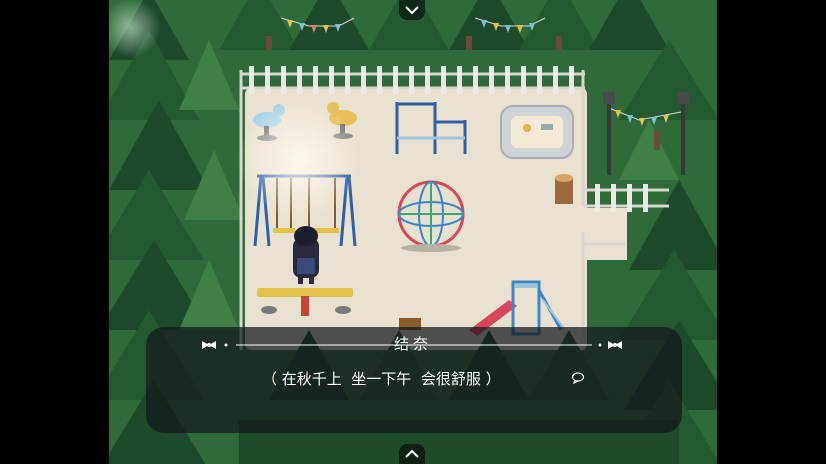  What do you see at coordinates (299, 160) in the screenshot?
I see `sun-glow` at bounding box center [299, 160].